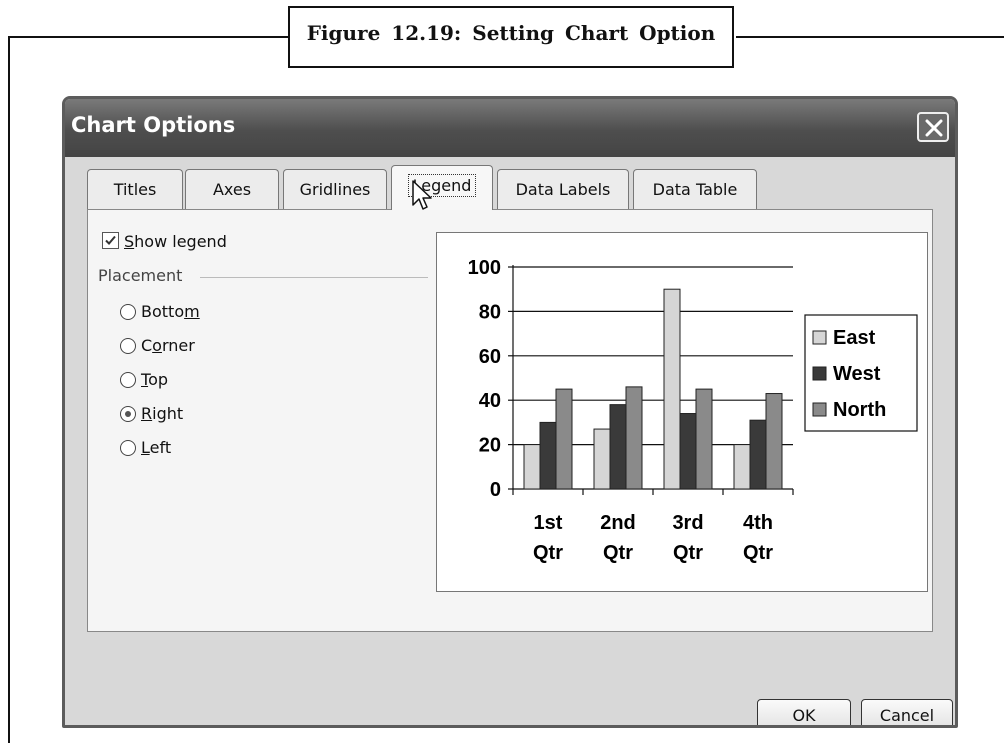  I want to click on y-tick-label: 20, so click(490, 446).